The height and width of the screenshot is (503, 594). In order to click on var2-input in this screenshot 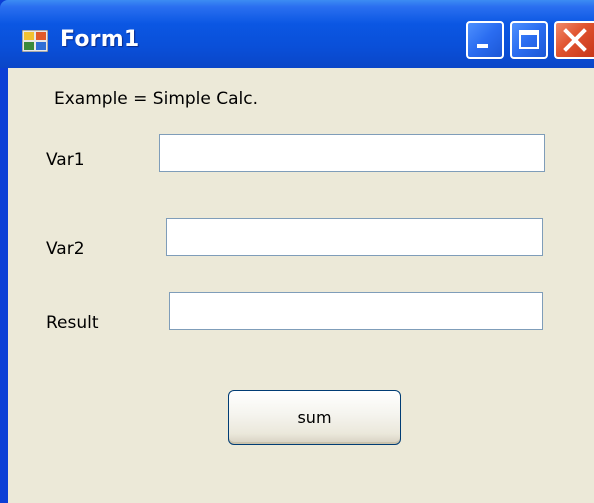, I will do `click(354, 237)`.